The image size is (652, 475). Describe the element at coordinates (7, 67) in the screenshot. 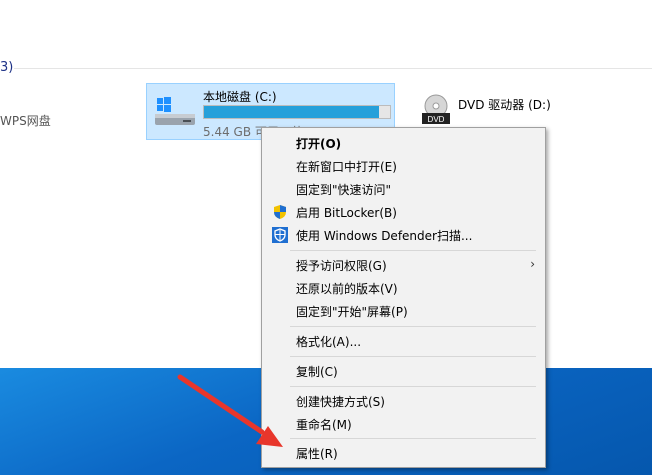

I see `section-count: 3)` at that location.